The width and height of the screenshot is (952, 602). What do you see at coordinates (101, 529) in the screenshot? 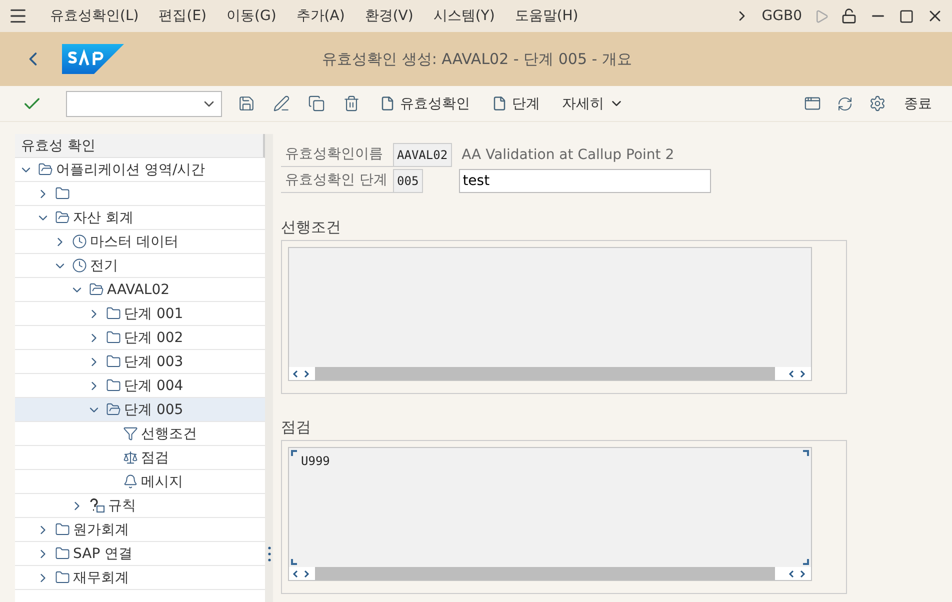
I see `tree-label: 원가회계` at bounding box center [101, 529].